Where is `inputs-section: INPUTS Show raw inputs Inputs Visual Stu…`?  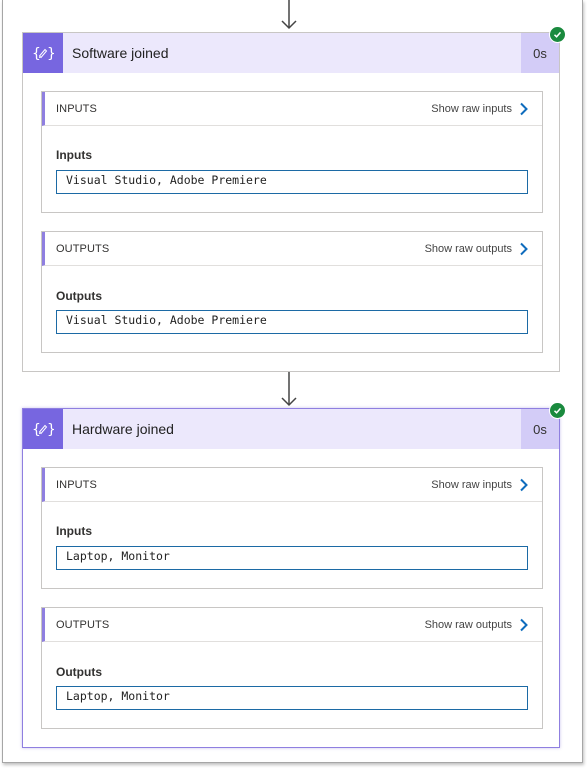
inputs-section: INPUTS Show raw inputs Inputs Visual Stu… is located at coordinates (292, 152).